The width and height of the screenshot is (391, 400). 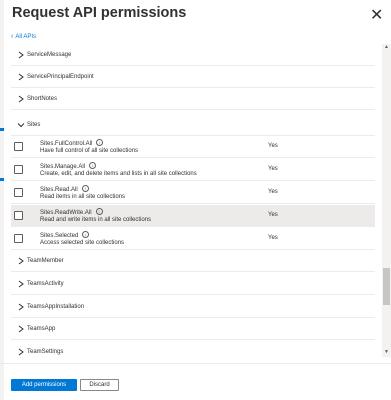 What do you see at coordinates (59, 236) in the screenshot?
I see `permission-name: Sites.Selected` at bounding box center [59, 236].